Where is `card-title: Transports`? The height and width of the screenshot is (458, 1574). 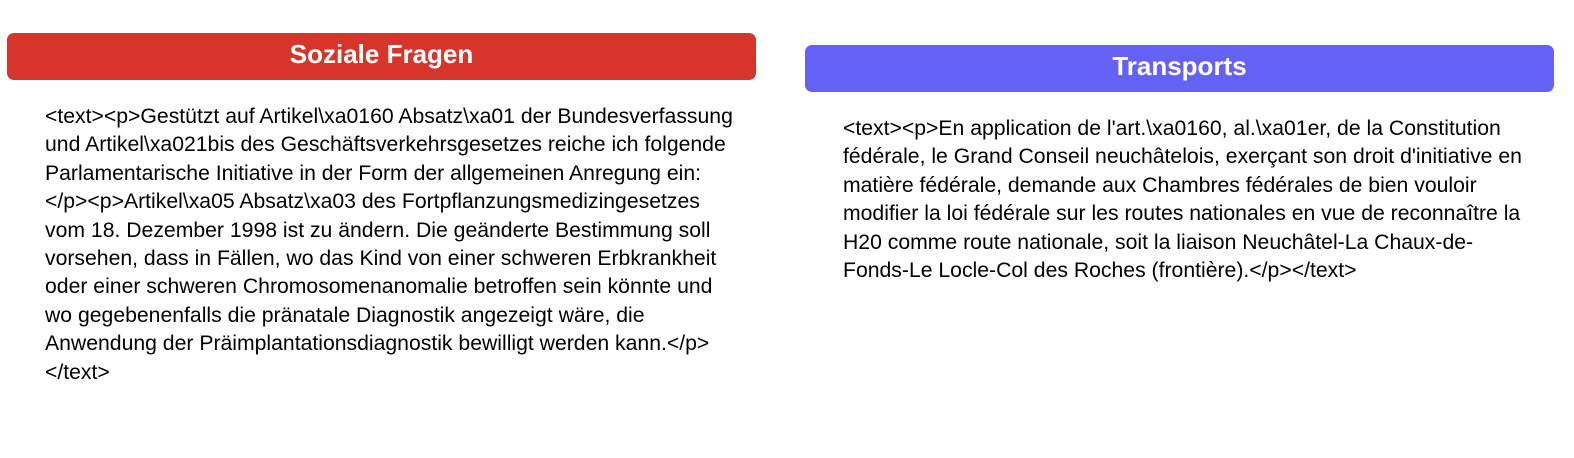
card-title: Transports is located at coordinates (1179, 66).